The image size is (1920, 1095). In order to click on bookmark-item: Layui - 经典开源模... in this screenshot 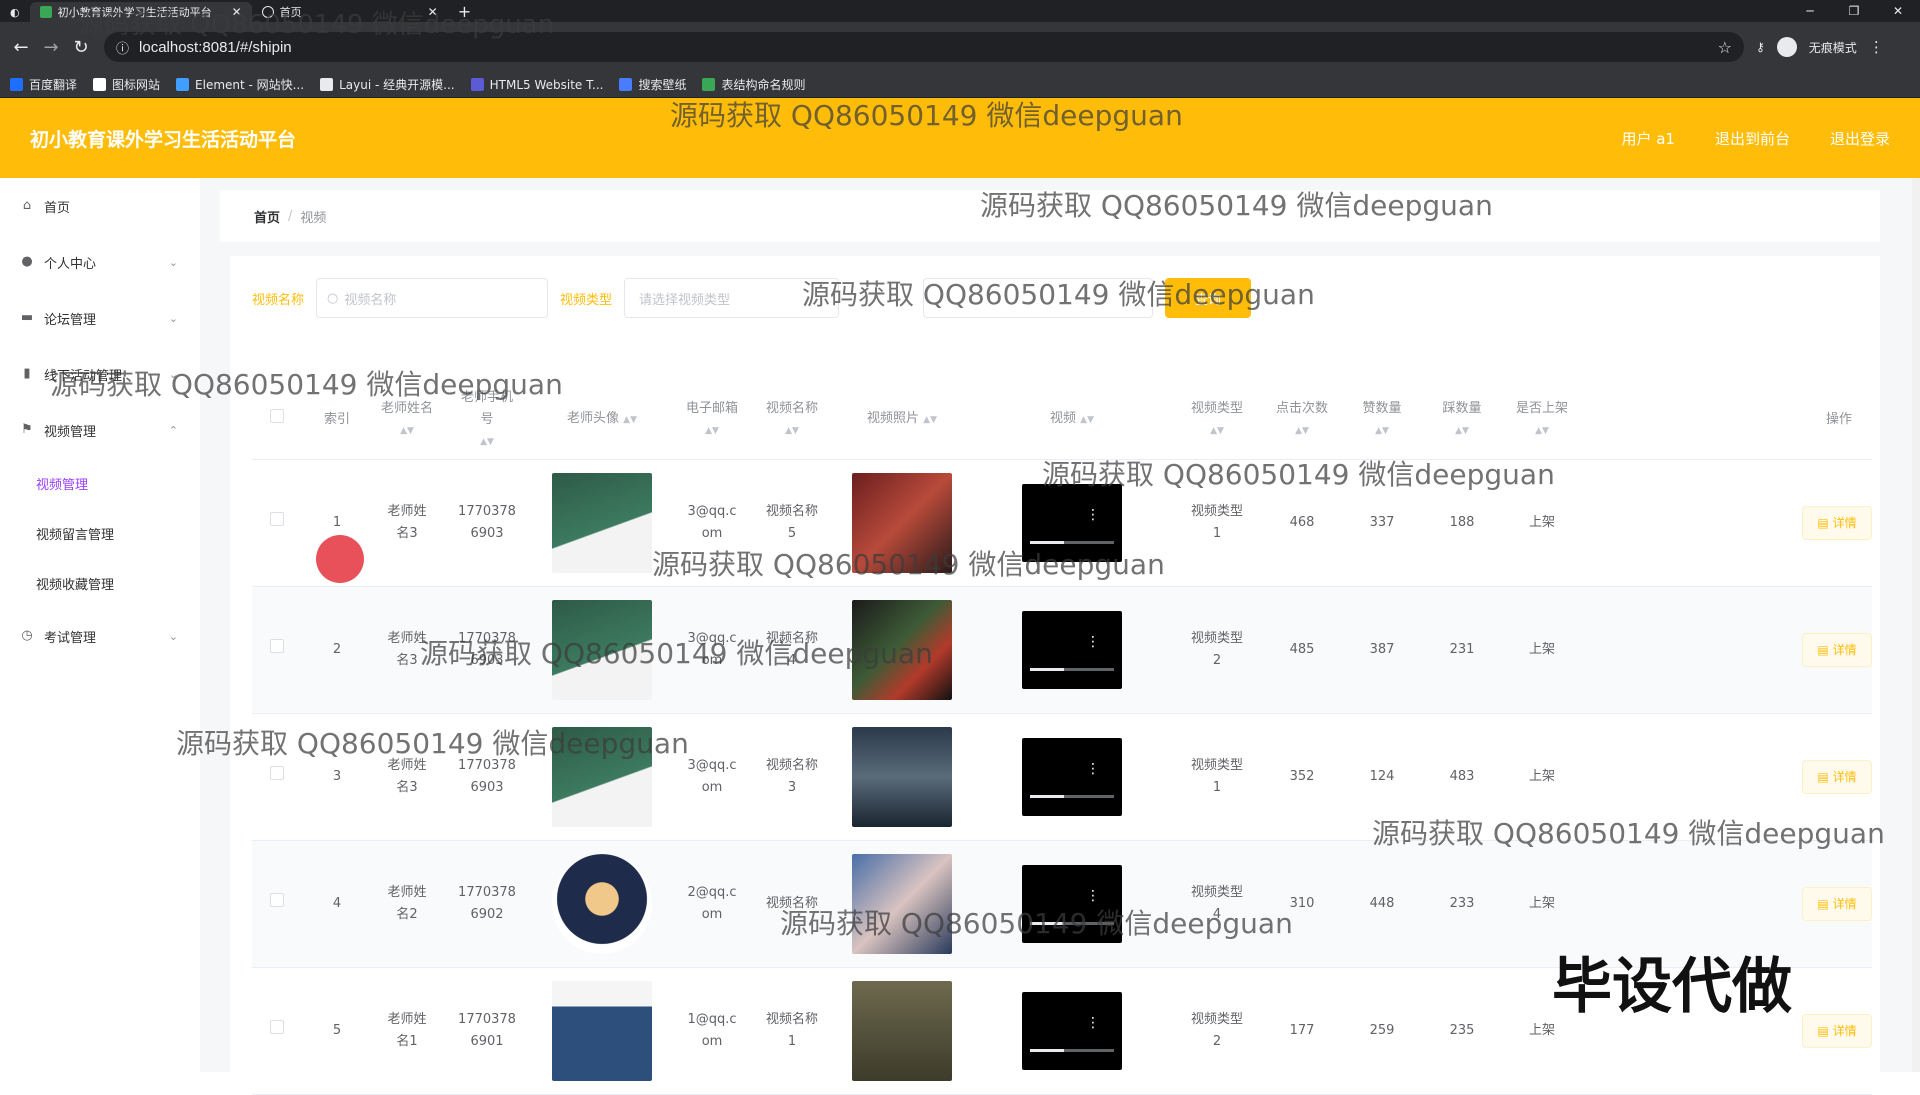, I will do `click(387, 84)`.